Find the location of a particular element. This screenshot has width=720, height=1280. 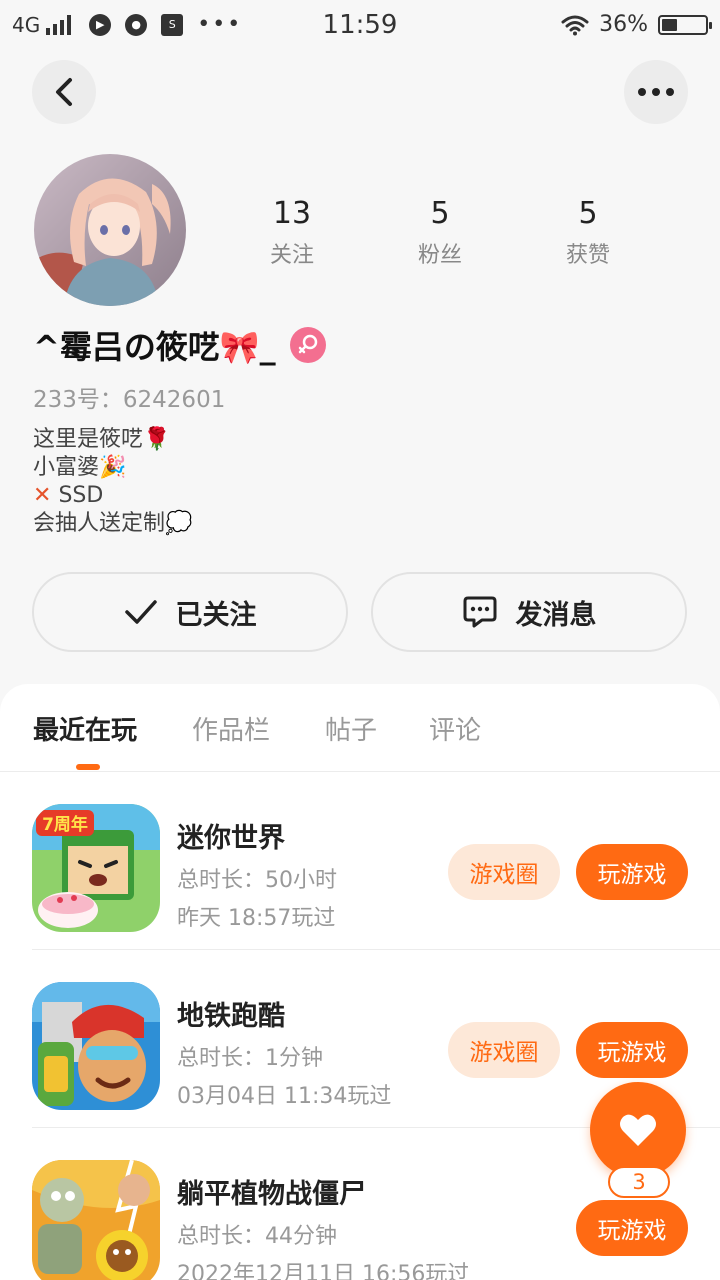

status-bar: 4G ▶ ● S ••• 11:59 36% is located at coordinates (360, 25).